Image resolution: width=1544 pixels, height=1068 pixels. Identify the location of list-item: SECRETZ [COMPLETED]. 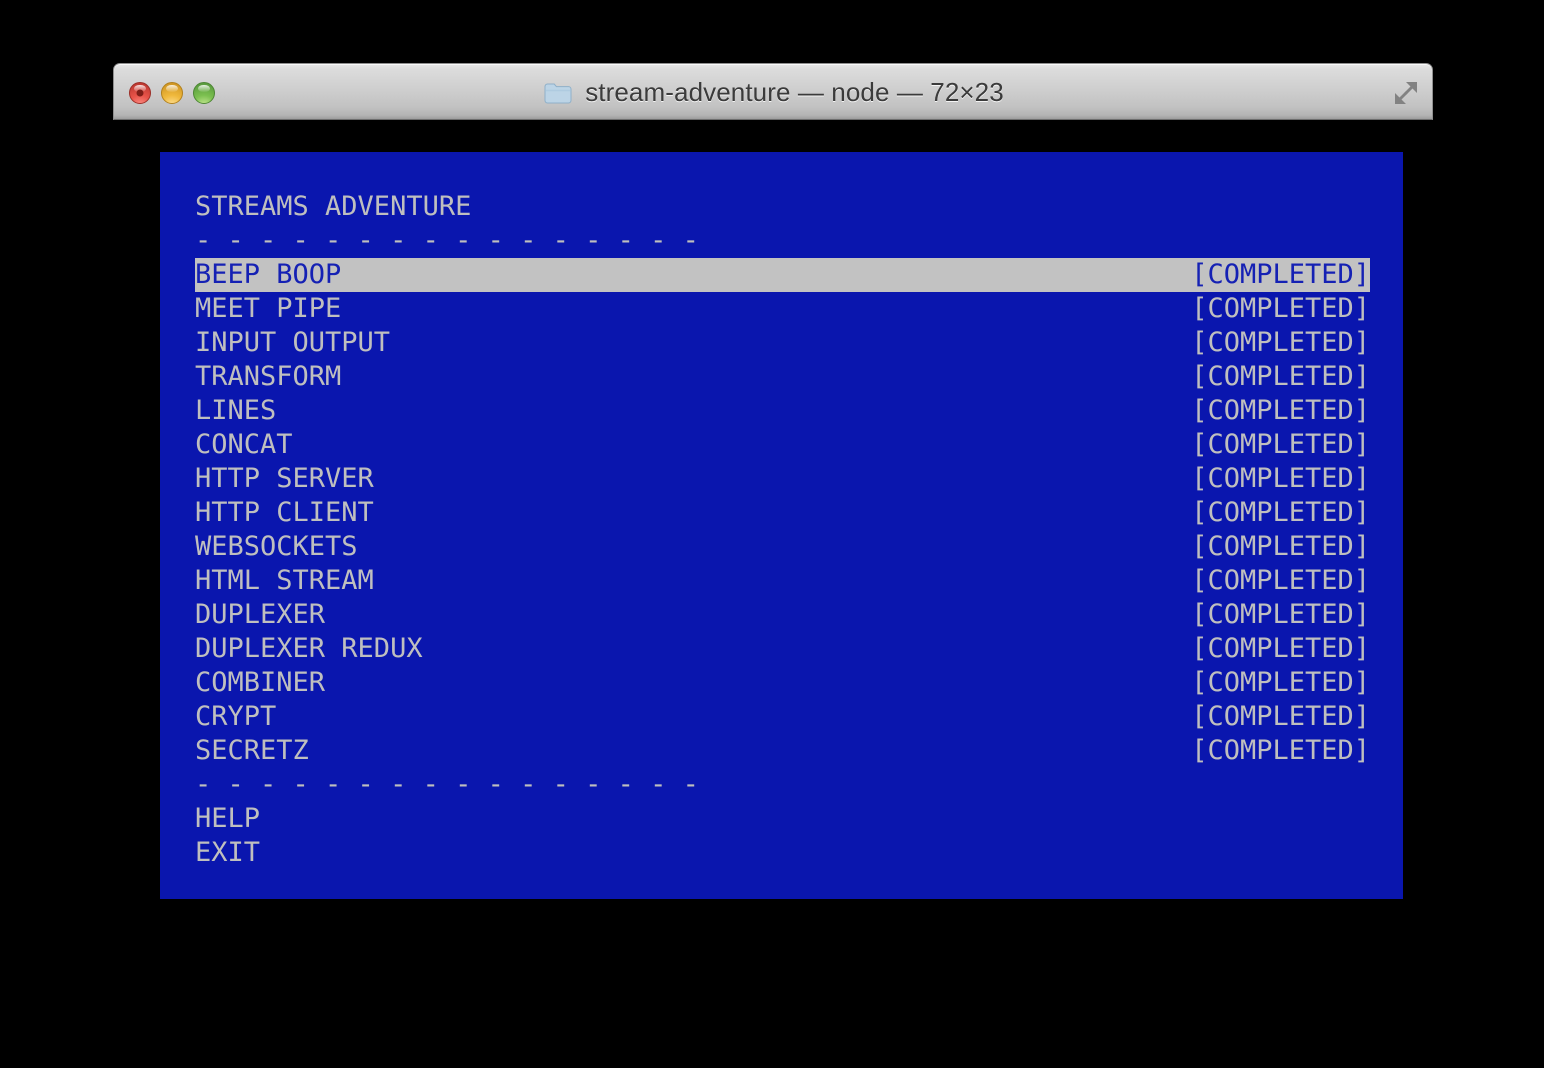
(799, 751).